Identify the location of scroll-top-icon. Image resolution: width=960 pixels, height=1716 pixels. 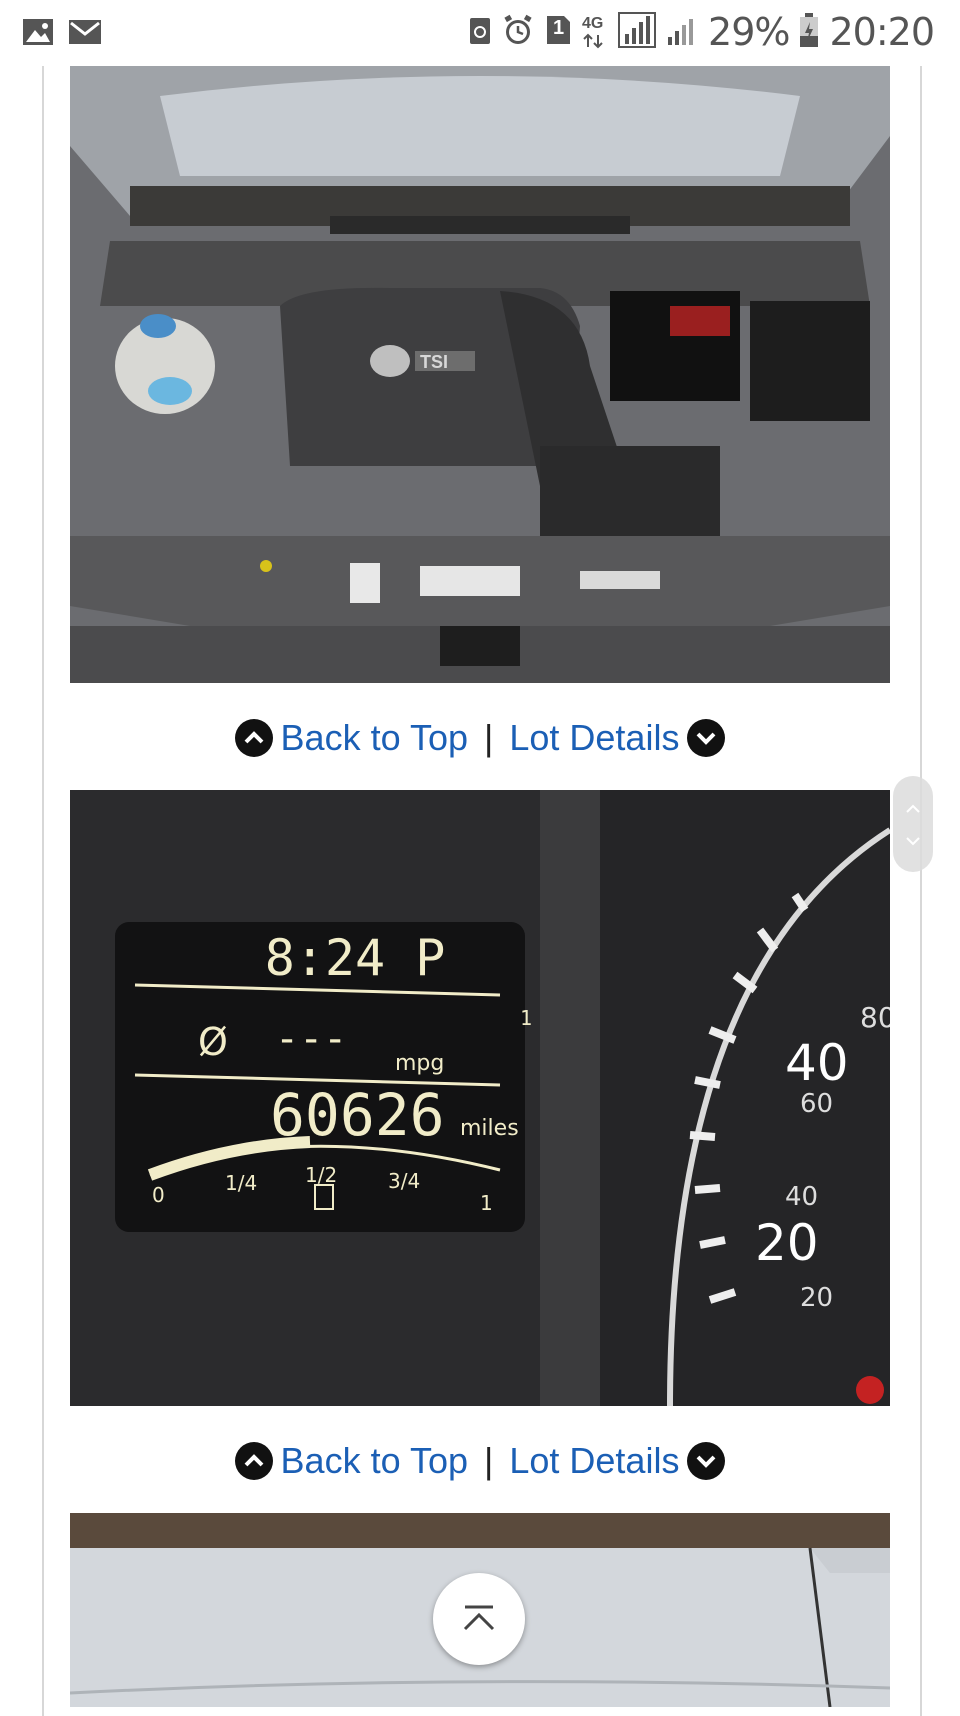
(479, 1618).